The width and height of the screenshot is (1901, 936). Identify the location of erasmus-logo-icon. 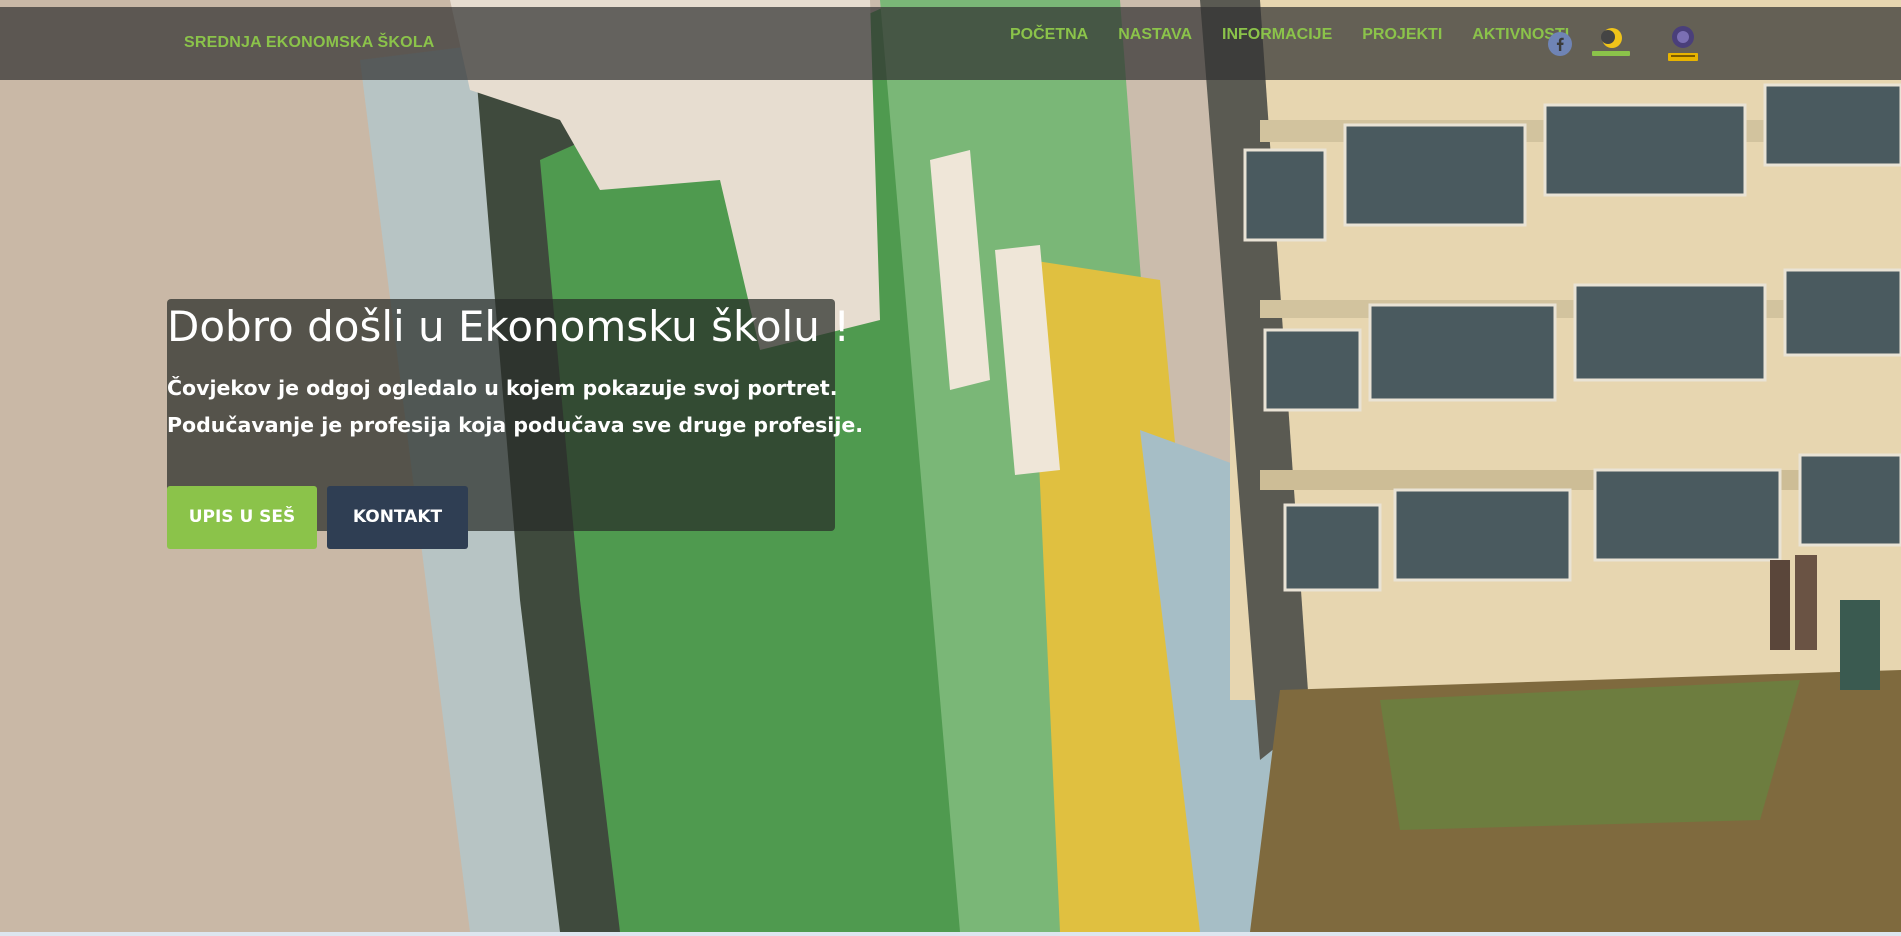
(1683, 44).